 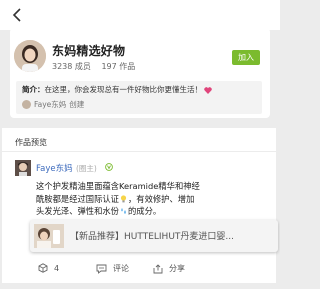 What do you see at coordinates (43, 268) in the screenshot?
I see `cube-icon` at bounding box center [43, 268].